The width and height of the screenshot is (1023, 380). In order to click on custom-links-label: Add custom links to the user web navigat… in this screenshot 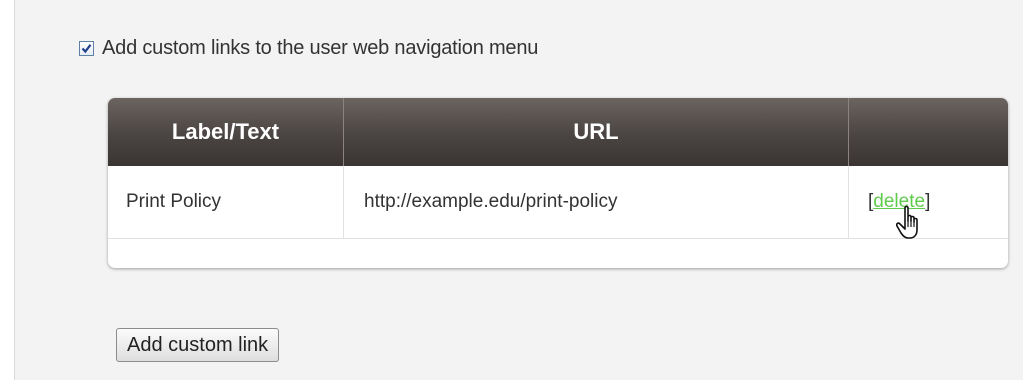, I will do `click(320, 47)`.